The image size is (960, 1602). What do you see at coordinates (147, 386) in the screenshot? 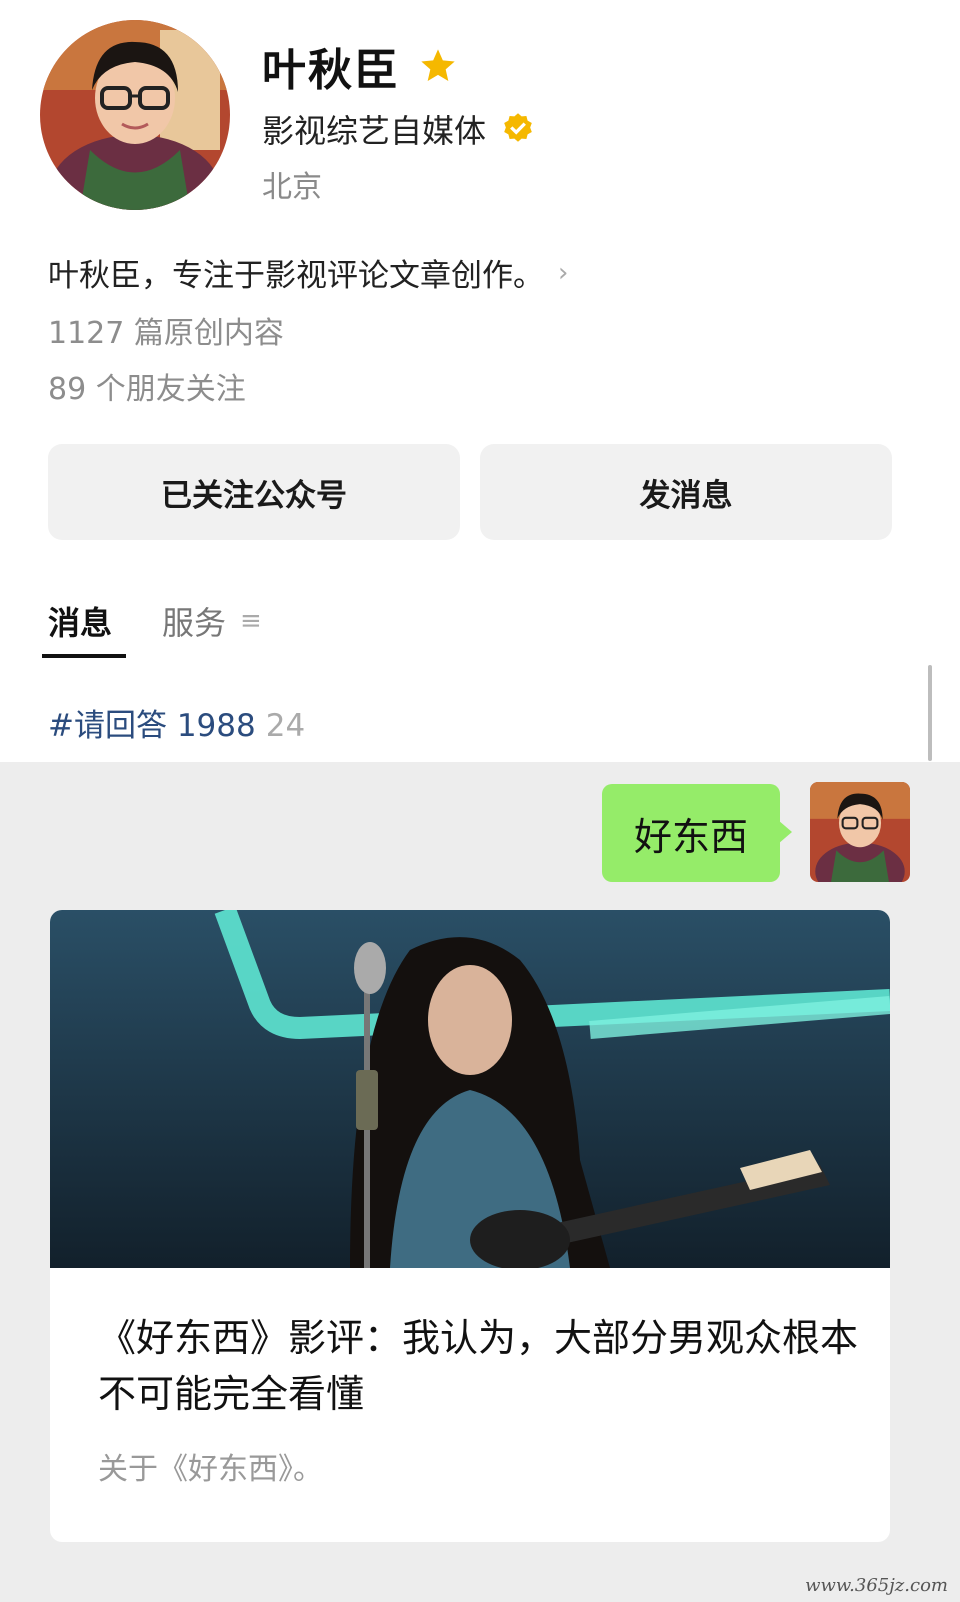
I see `friends-following-count: 89 个朋友关注` at bounding box center [147, 386].